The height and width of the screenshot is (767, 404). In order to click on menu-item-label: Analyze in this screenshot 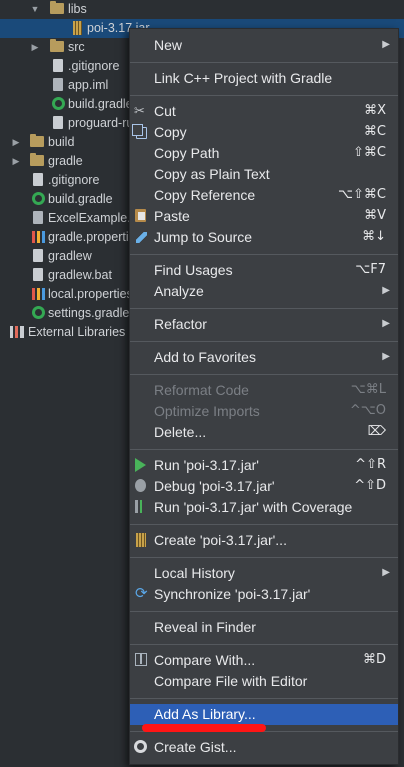, I will do `click(179, 291)`.